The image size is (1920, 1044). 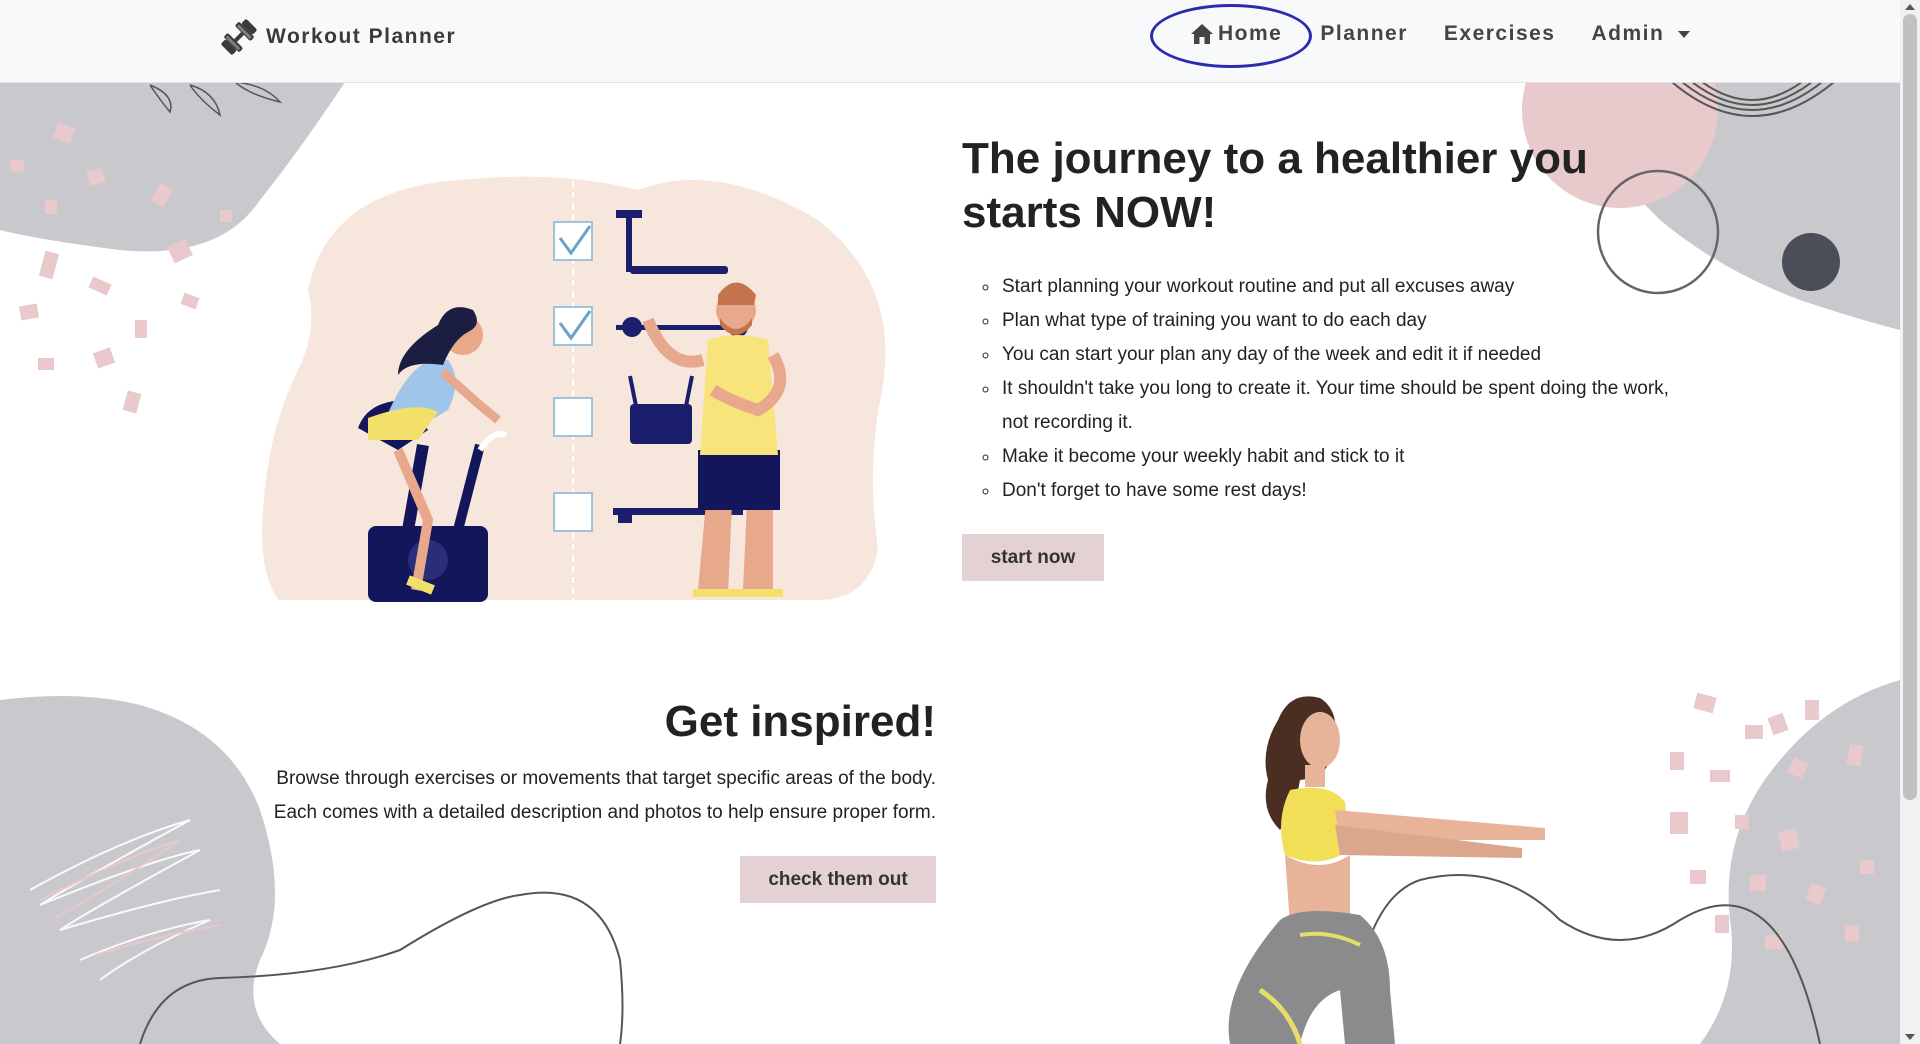 I want to click on start-now-button: start now, so click(x=1033, y=557).